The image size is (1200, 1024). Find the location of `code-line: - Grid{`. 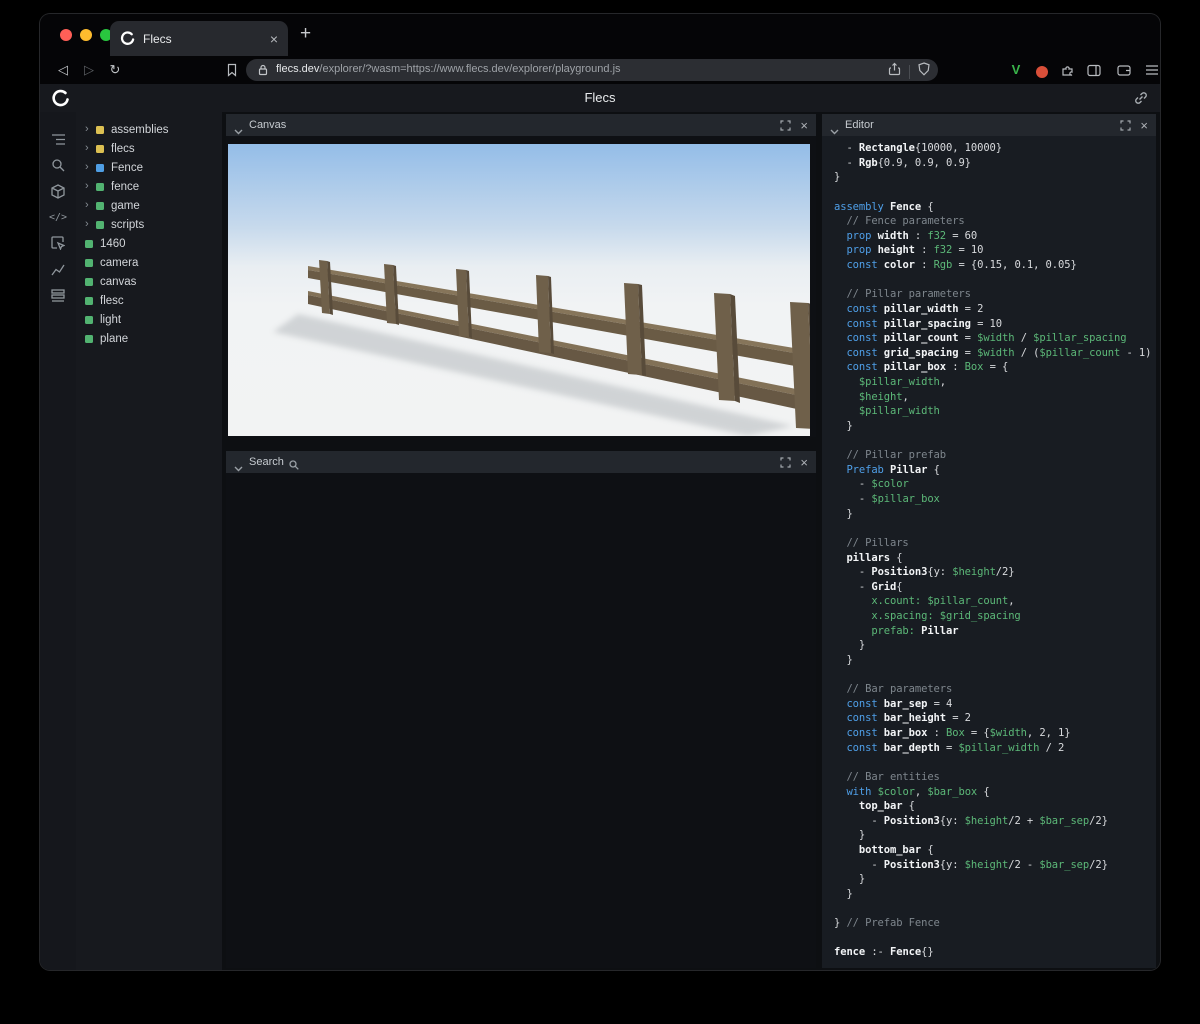

code-line: - Grid{ is located at coordinates (995, 587).